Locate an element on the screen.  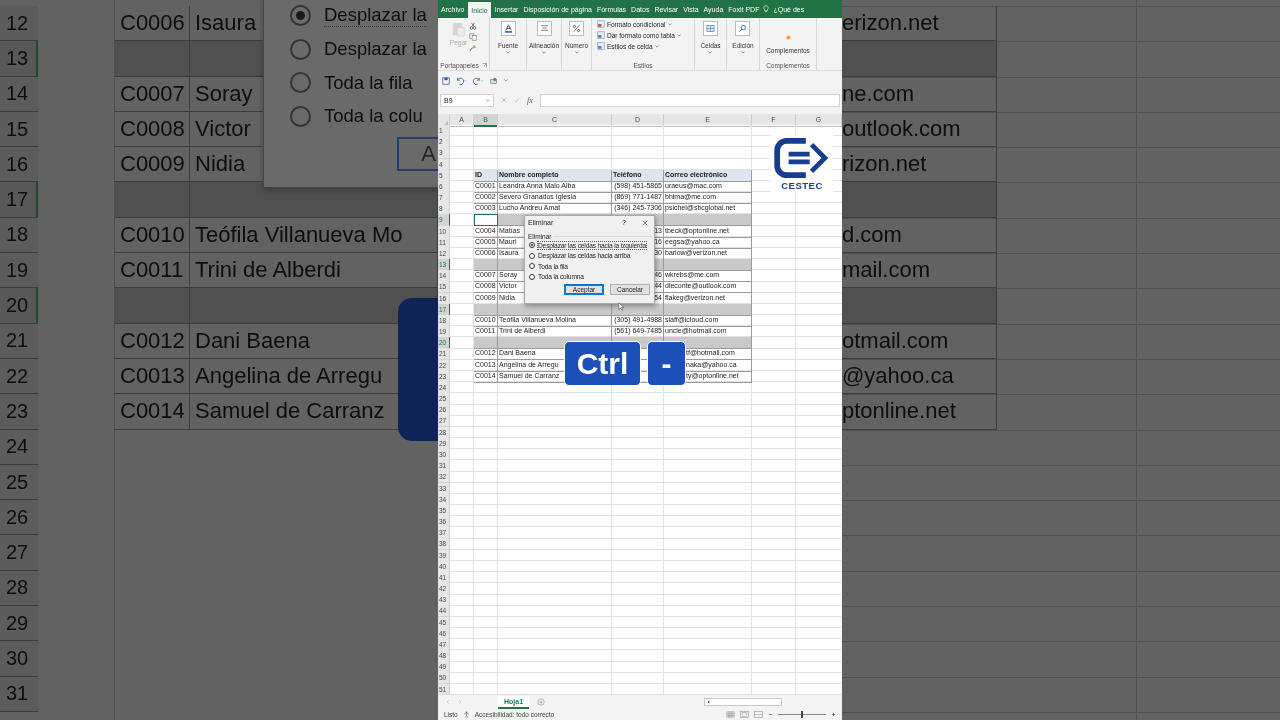
row-number: 23 is located at coordinates (19, 412).